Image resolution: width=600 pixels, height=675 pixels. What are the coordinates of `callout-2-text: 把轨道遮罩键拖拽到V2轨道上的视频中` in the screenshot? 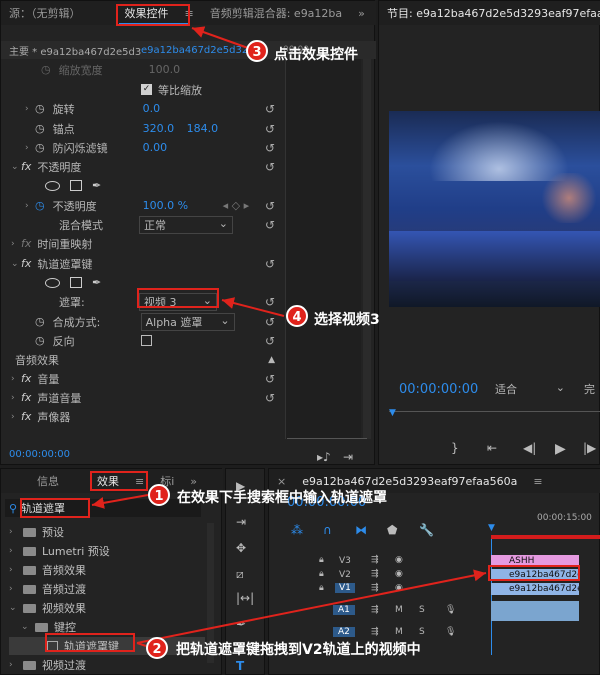 It's located at (298, 650).